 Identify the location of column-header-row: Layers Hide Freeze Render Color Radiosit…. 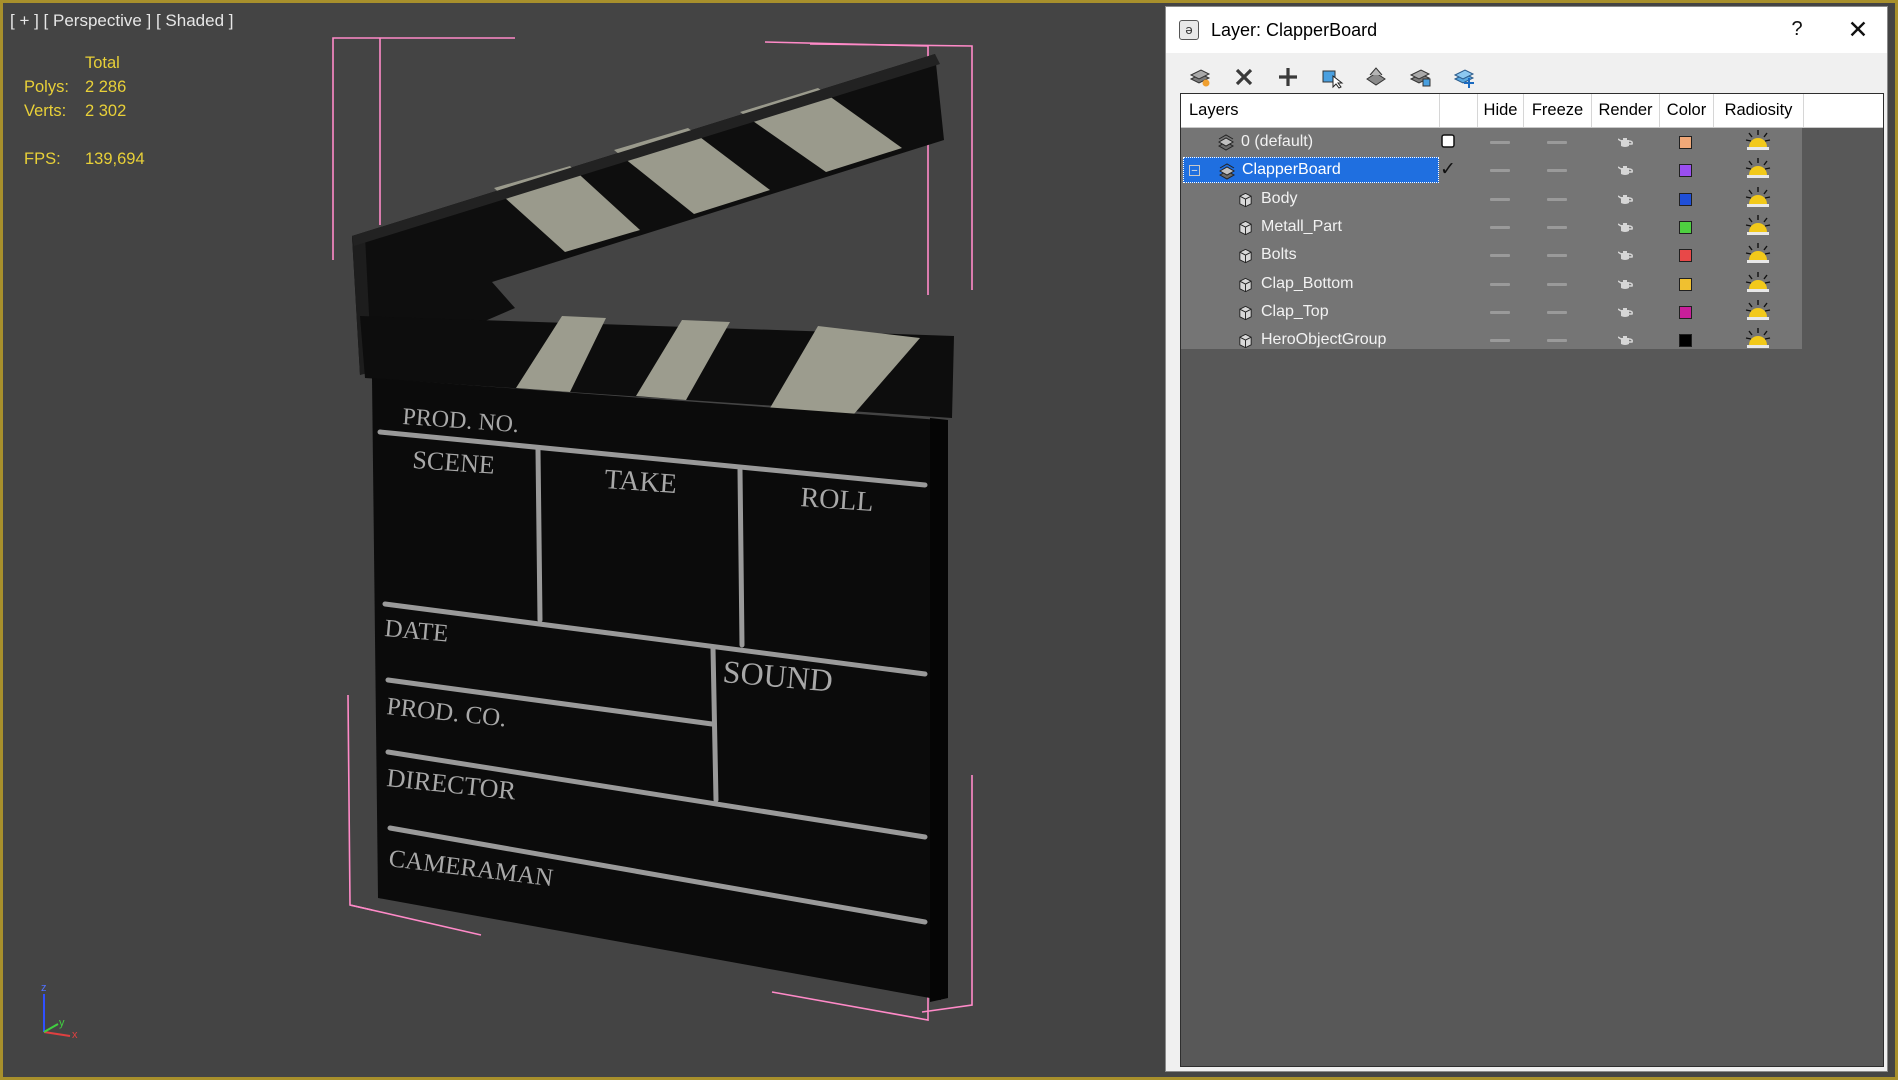
(1532, 111).